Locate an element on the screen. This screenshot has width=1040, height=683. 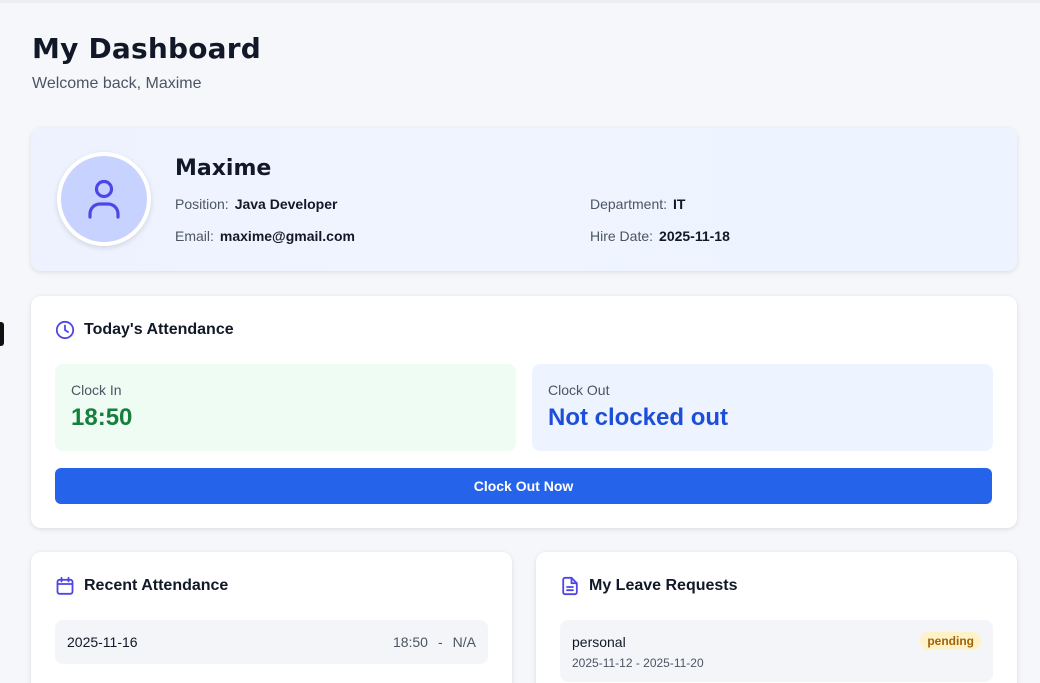
position-field: Position: Java Developer is located at coordinates (256, 204).